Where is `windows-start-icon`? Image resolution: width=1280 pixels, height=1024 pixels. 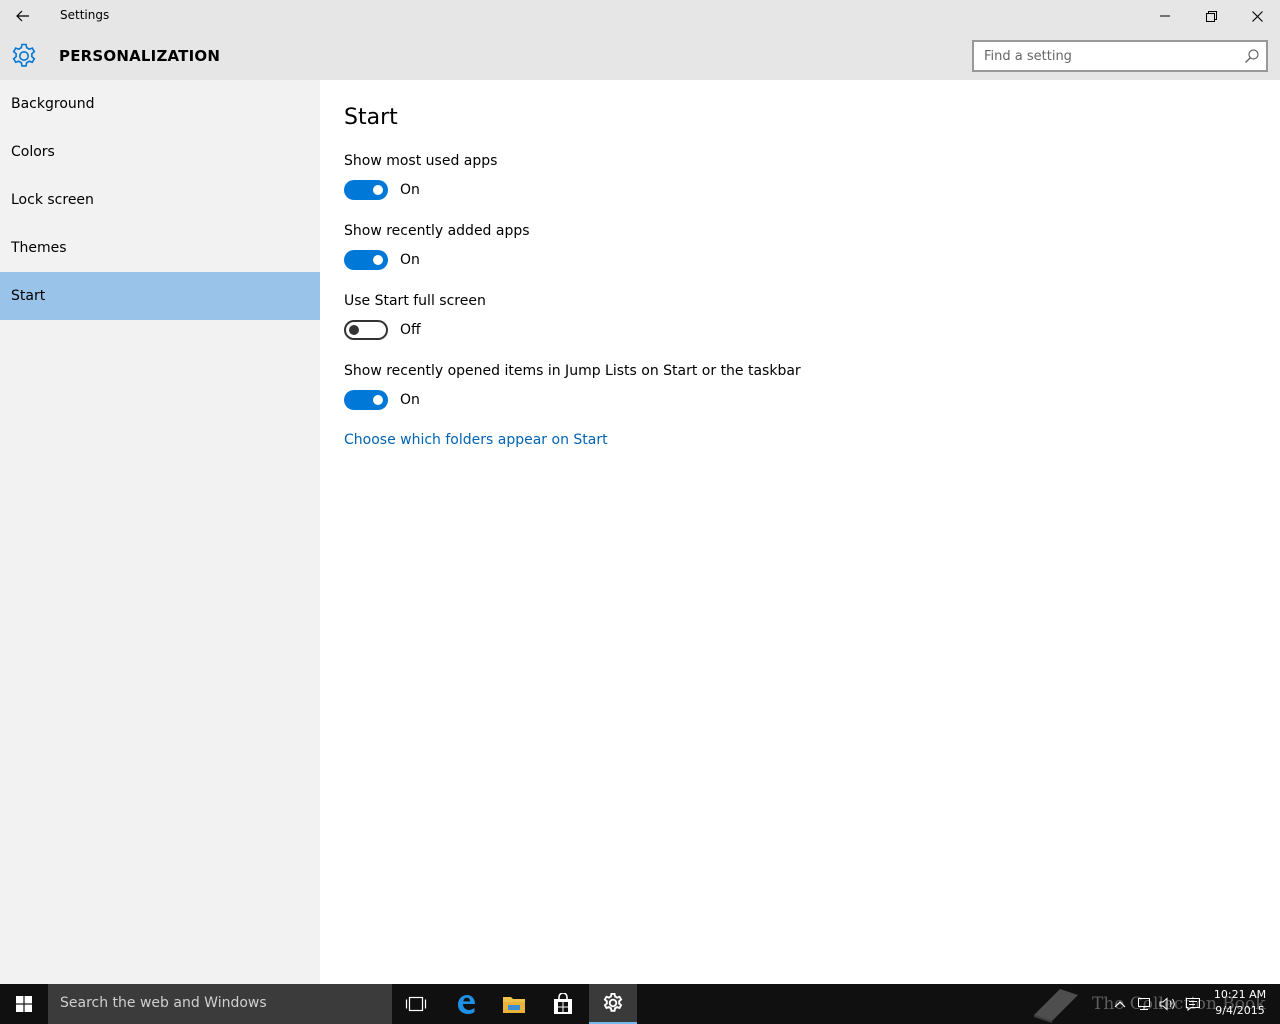
windows-start-icon is located at coordinates (24, 1004).